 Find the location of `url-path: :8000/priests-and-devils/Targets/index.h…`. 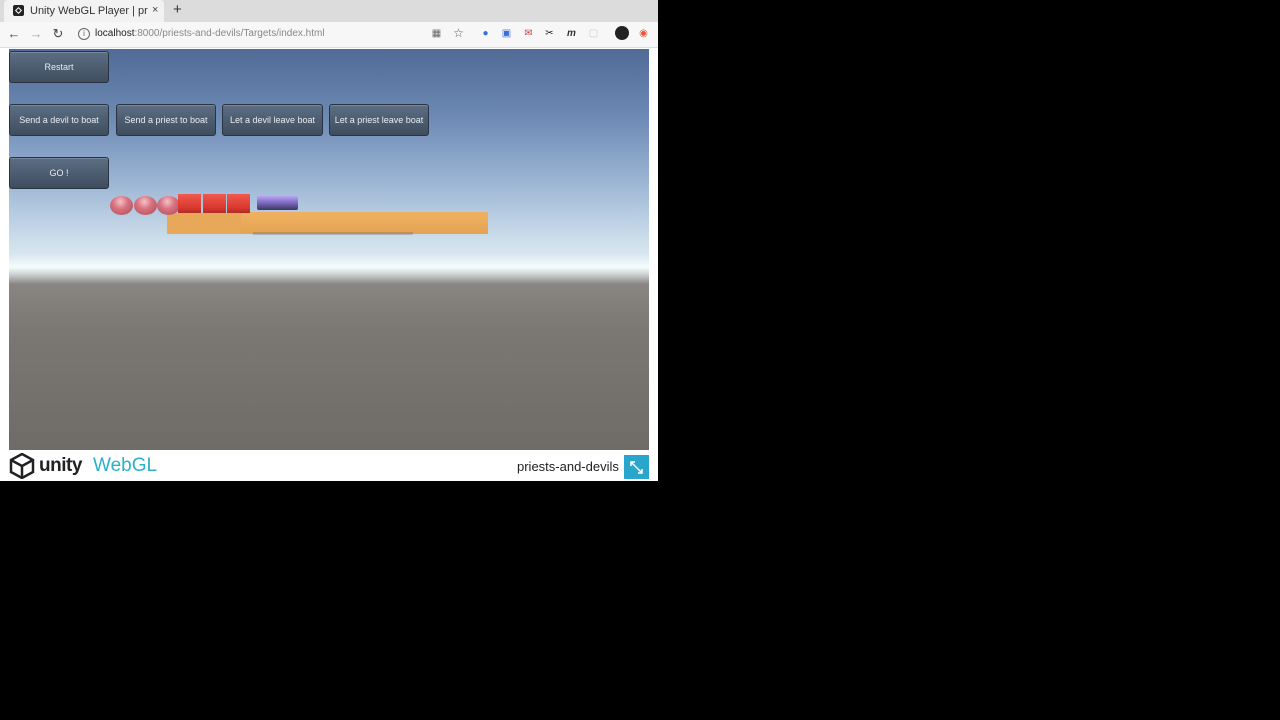

url-path: :8000/priests-and-devils/Targets/index.h… is located at coordinates (229, 33).